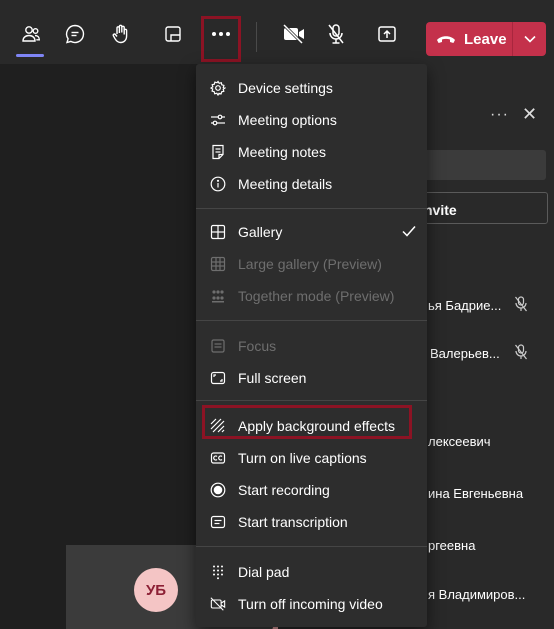  Describe the element at coordinates (218, 572) in the screenshot. I see `dial-pad-icon` at that location.